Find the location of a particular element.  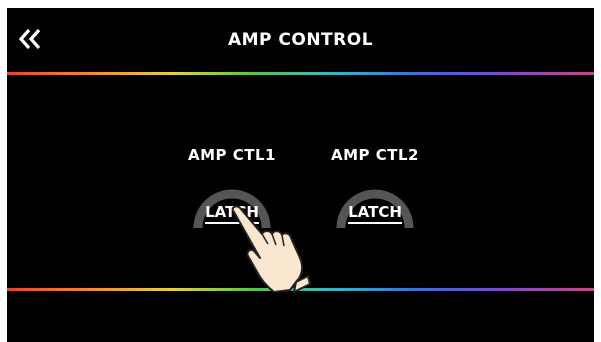

top-divider is located at coordinates (300, 73).